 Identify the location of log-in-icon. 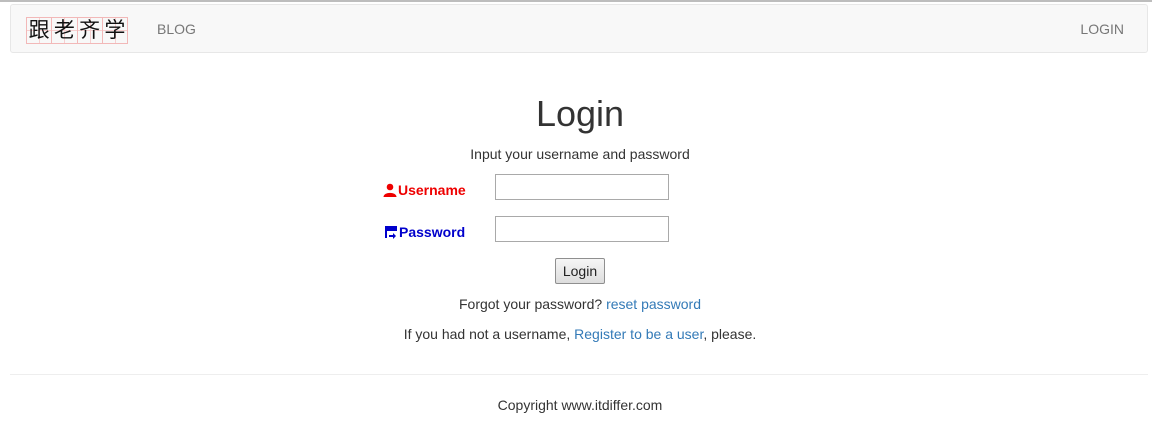
(391, 232).